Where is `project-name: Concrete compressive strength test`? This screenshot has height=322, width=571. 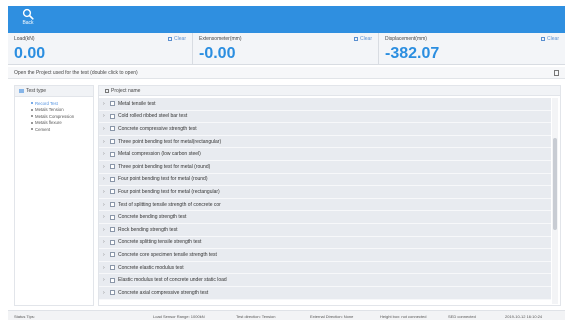
project-name: Concrete compressive strength test is located at coordinates (157, 128).